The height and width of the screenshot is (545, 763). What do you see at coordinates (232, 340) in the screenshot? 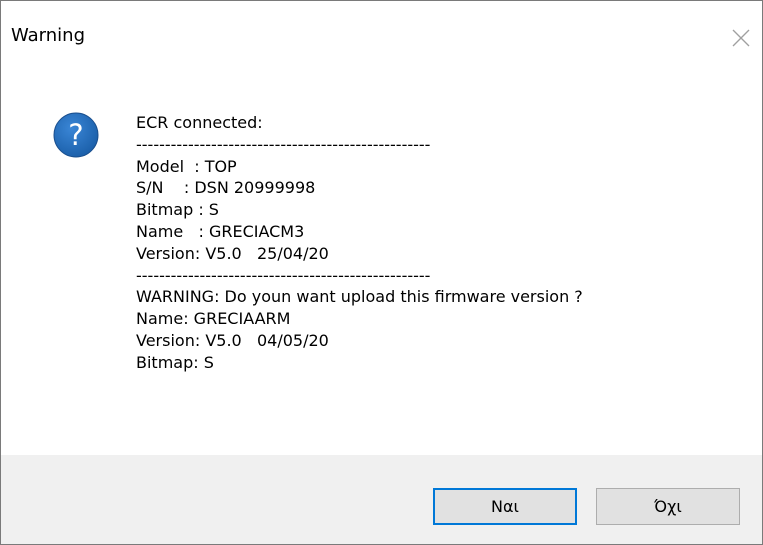
I see `message-line-new-version: Version: V5.0 04/05/20` at bounding box center [232, 340].